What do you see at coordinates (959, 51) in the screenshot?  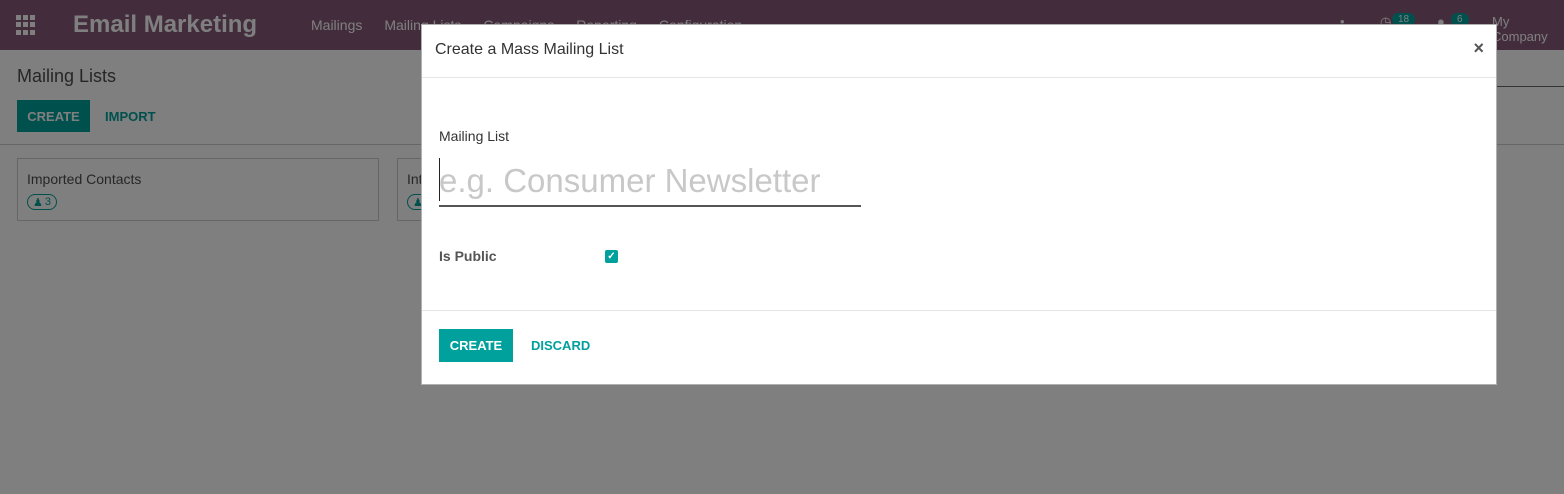 I see `dialog-header: Create a Mass Mailing List ×` at bounding box center [959, 51].